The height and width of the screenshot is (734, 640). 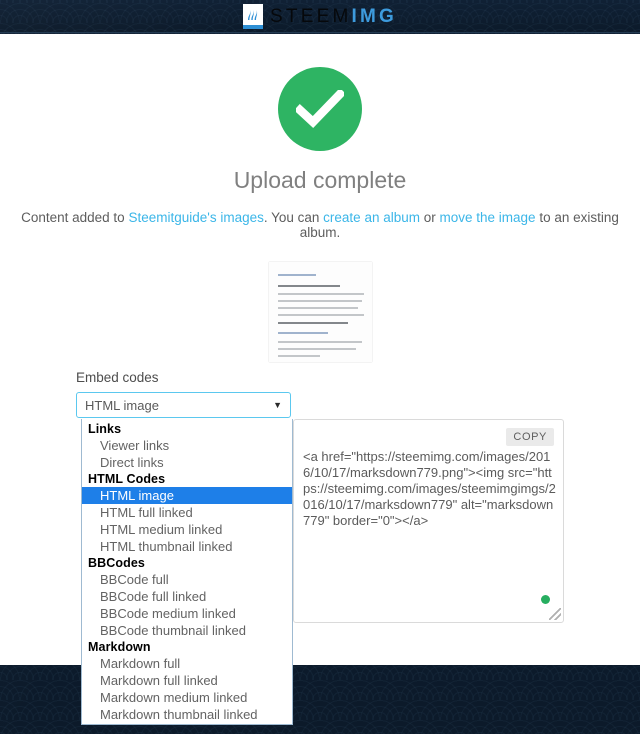 What do you see at coordinates (187, 596) in the screenshot?
I see `option-bbcode-full-linked: BBCode full linked` at bounding box center [187, 596].